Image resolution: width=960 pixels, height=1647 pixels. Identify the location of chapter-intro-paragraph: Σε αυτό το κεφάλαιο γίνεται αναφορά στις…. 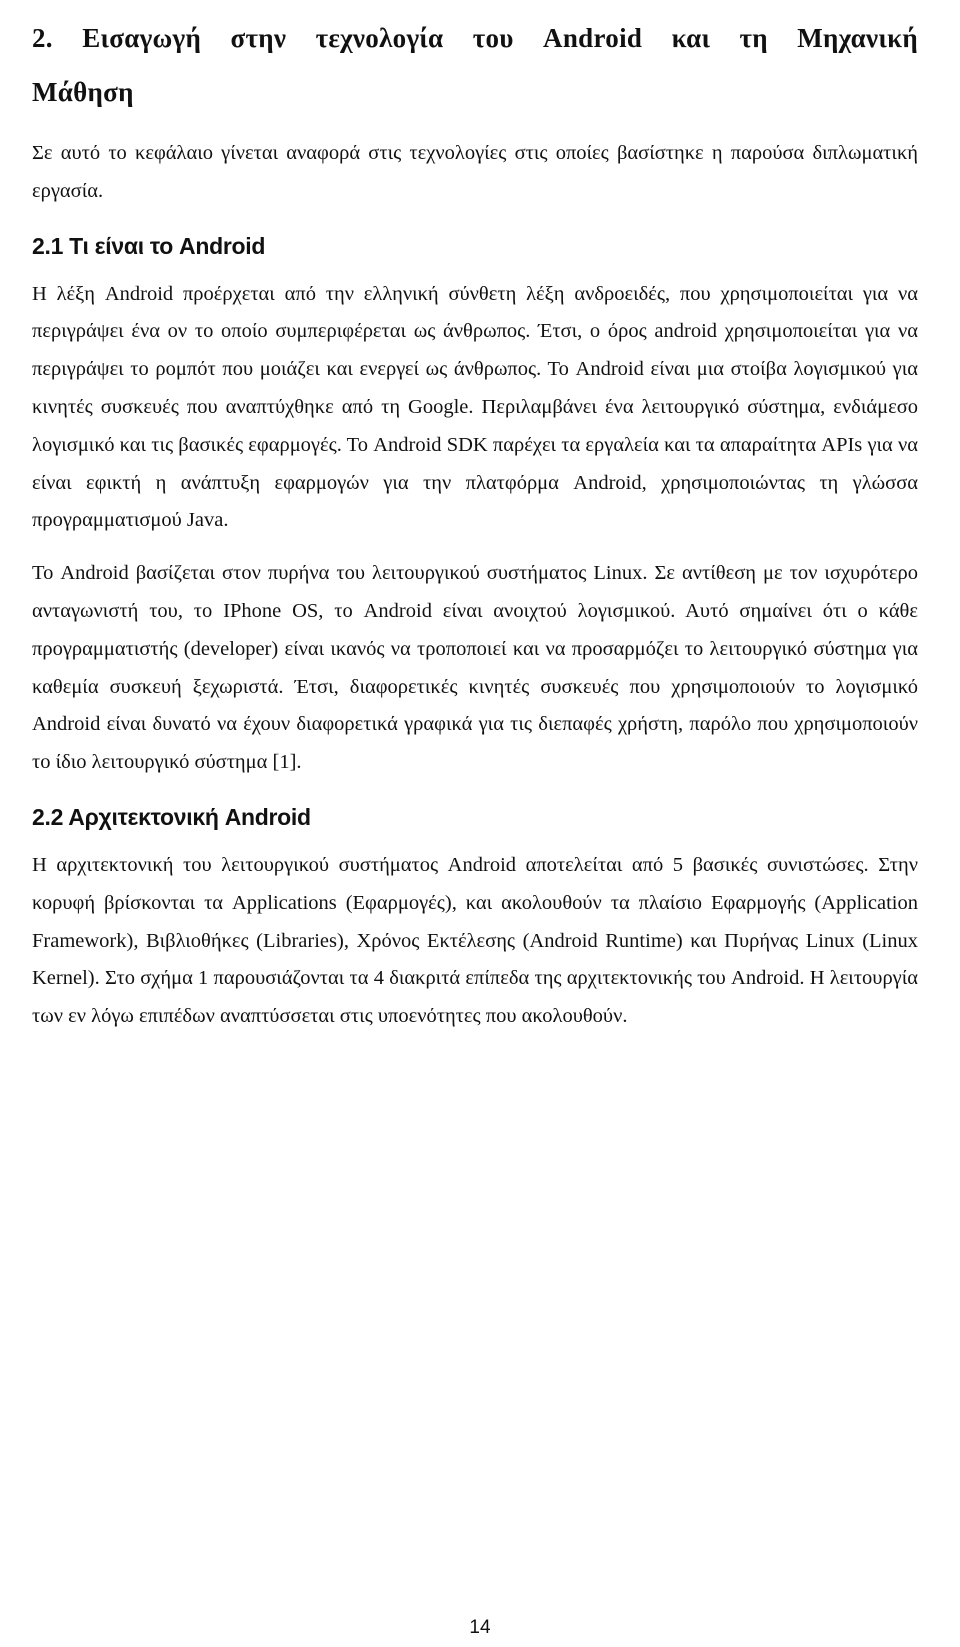
(475, 172).